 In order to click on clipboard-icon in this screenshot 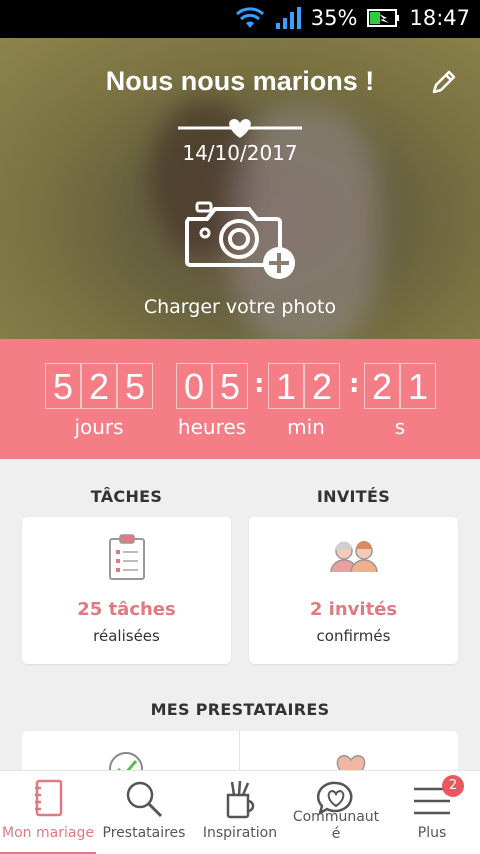, I will do `click(126, 557)`.